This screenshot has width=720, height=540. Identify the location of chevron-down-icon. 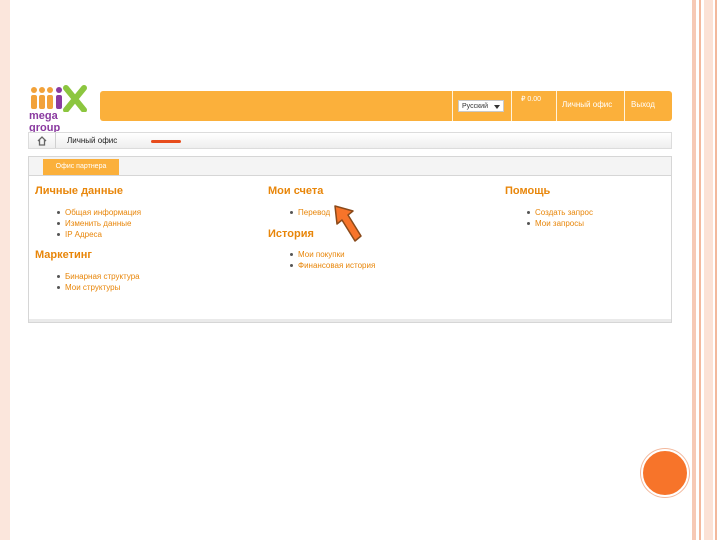
(497, 107).